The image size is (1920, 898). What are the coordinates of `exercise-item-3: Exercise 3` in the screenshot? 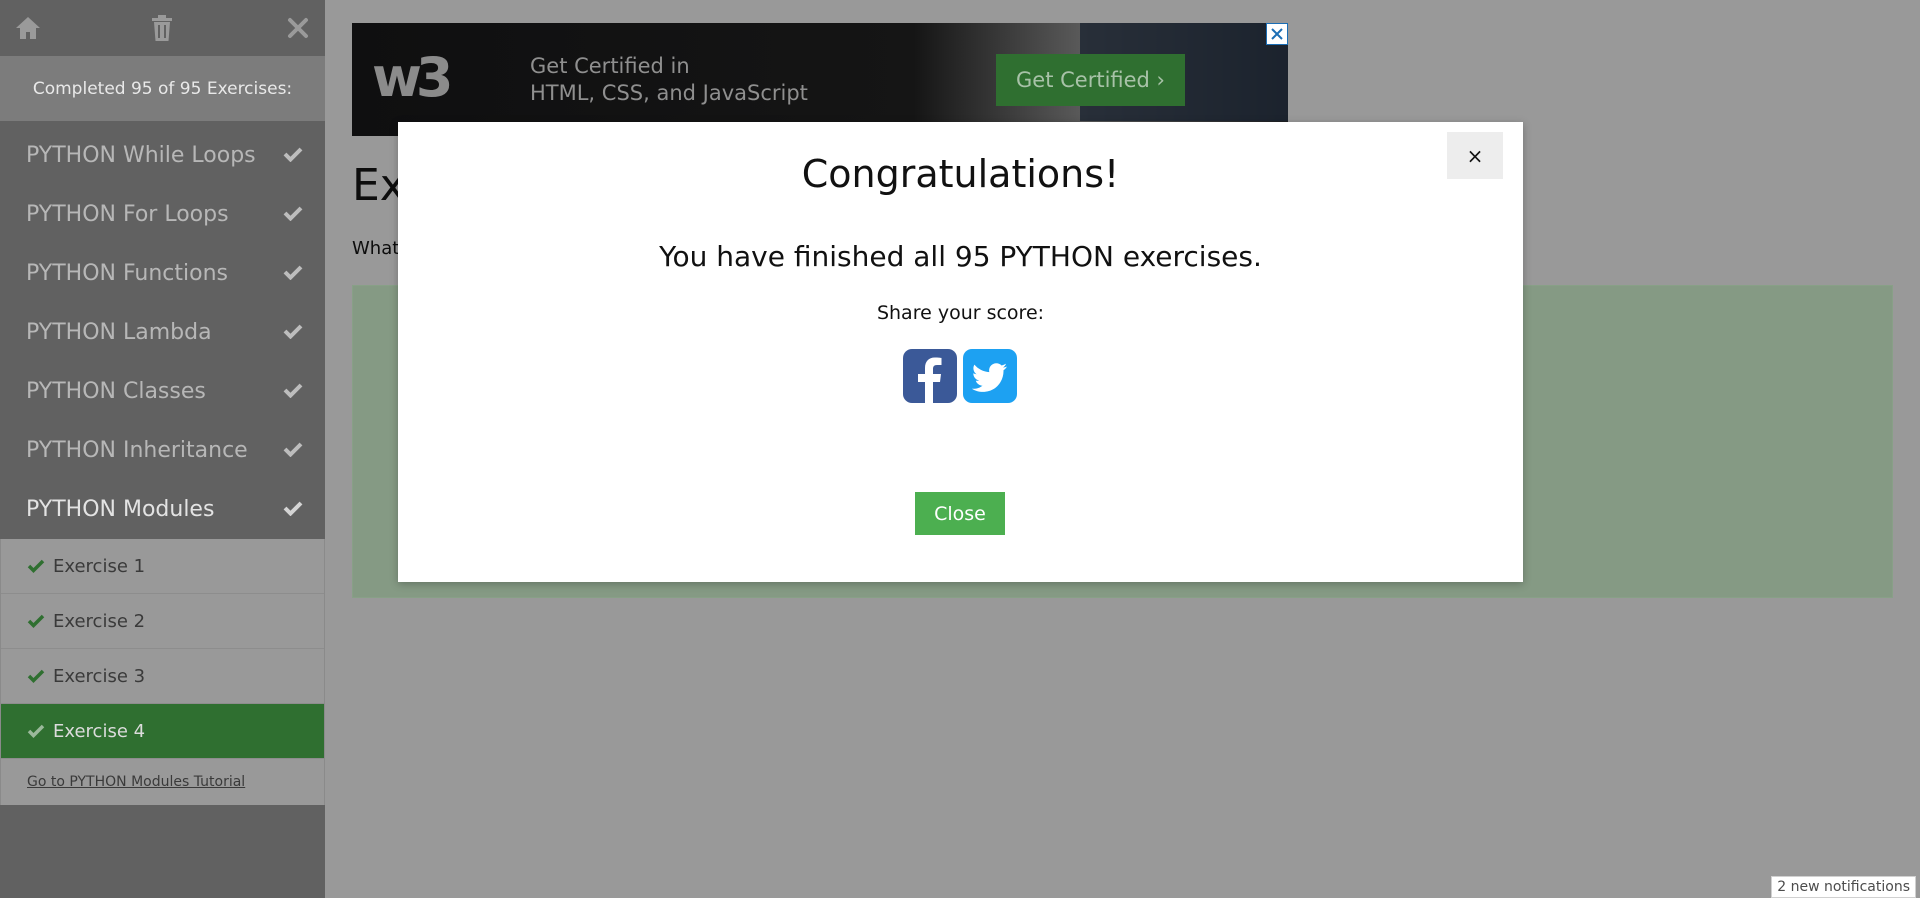 It's located at (162, 676).